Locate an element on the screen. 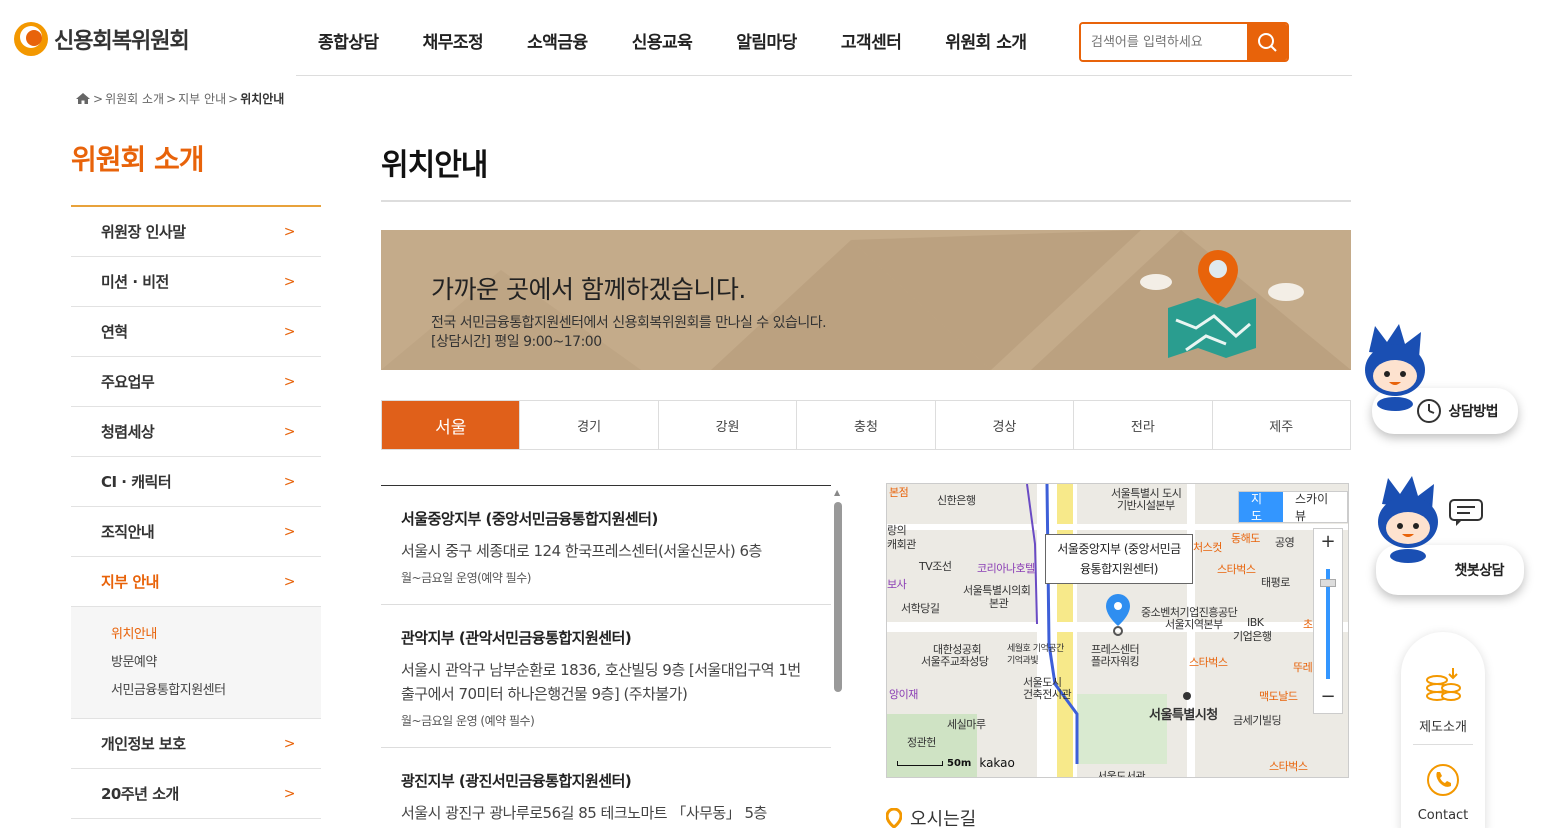 This screenshot has width=1557, height=828. quick-contact: Contact is located at coordinates (1443, 815).